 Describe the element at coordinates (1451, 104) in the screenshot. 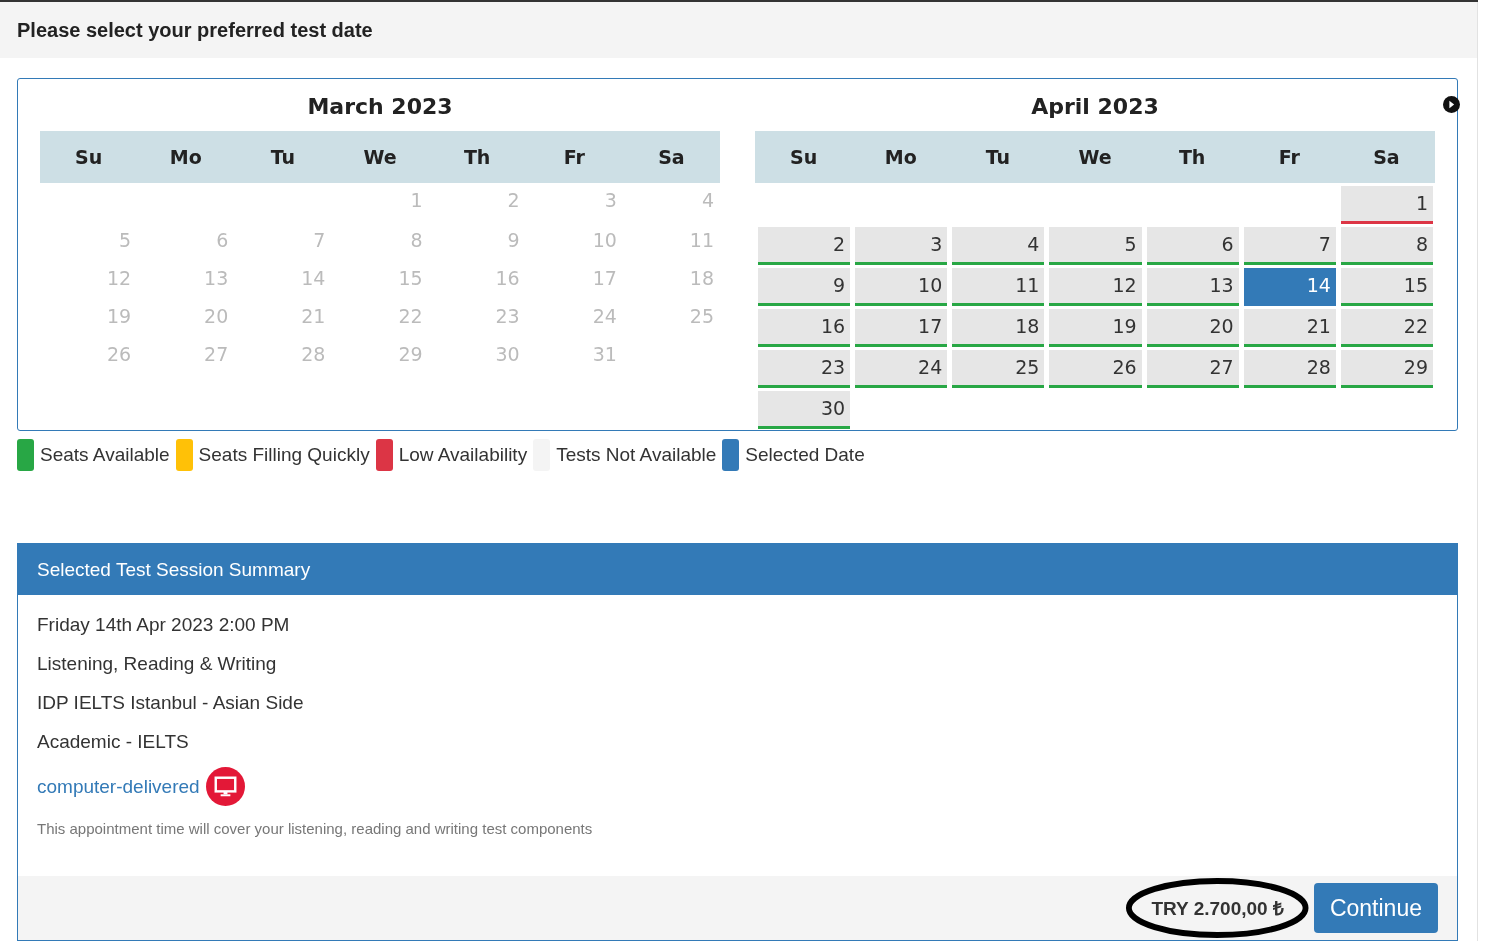

I see `next-month-icon` at that location.